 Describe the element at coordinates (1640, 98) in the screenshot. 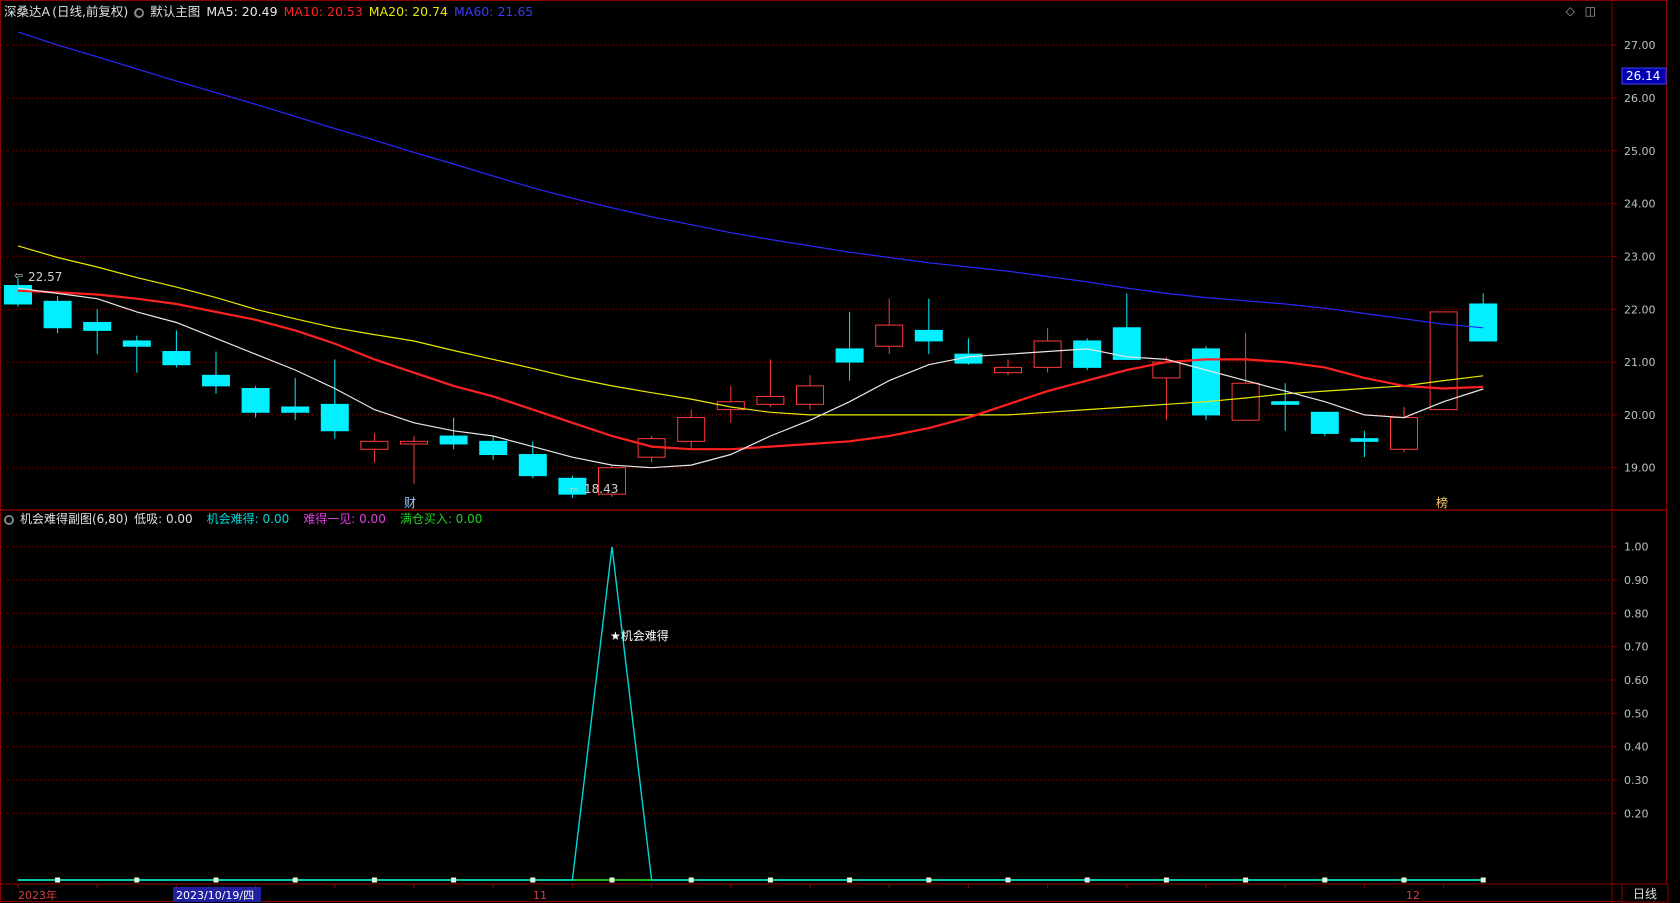

I see `price-tick-label: 26.00` at that location.